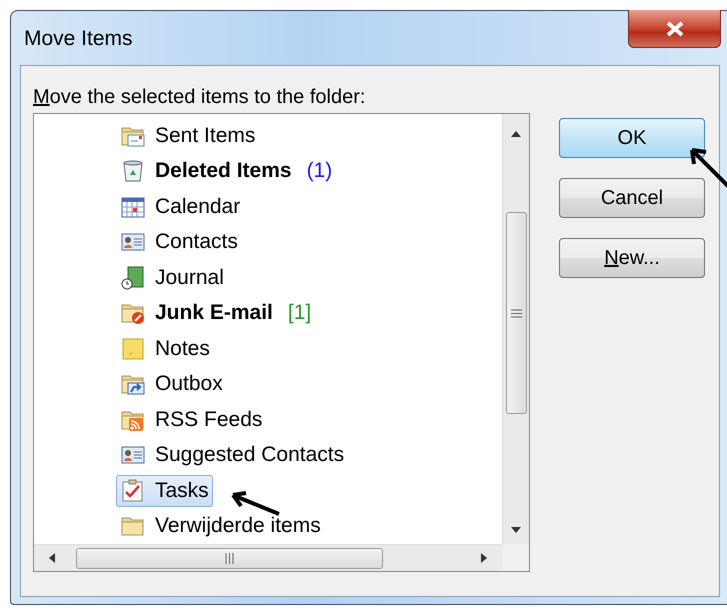  I want to click on vertical-scrollbar, so click(515, 329).